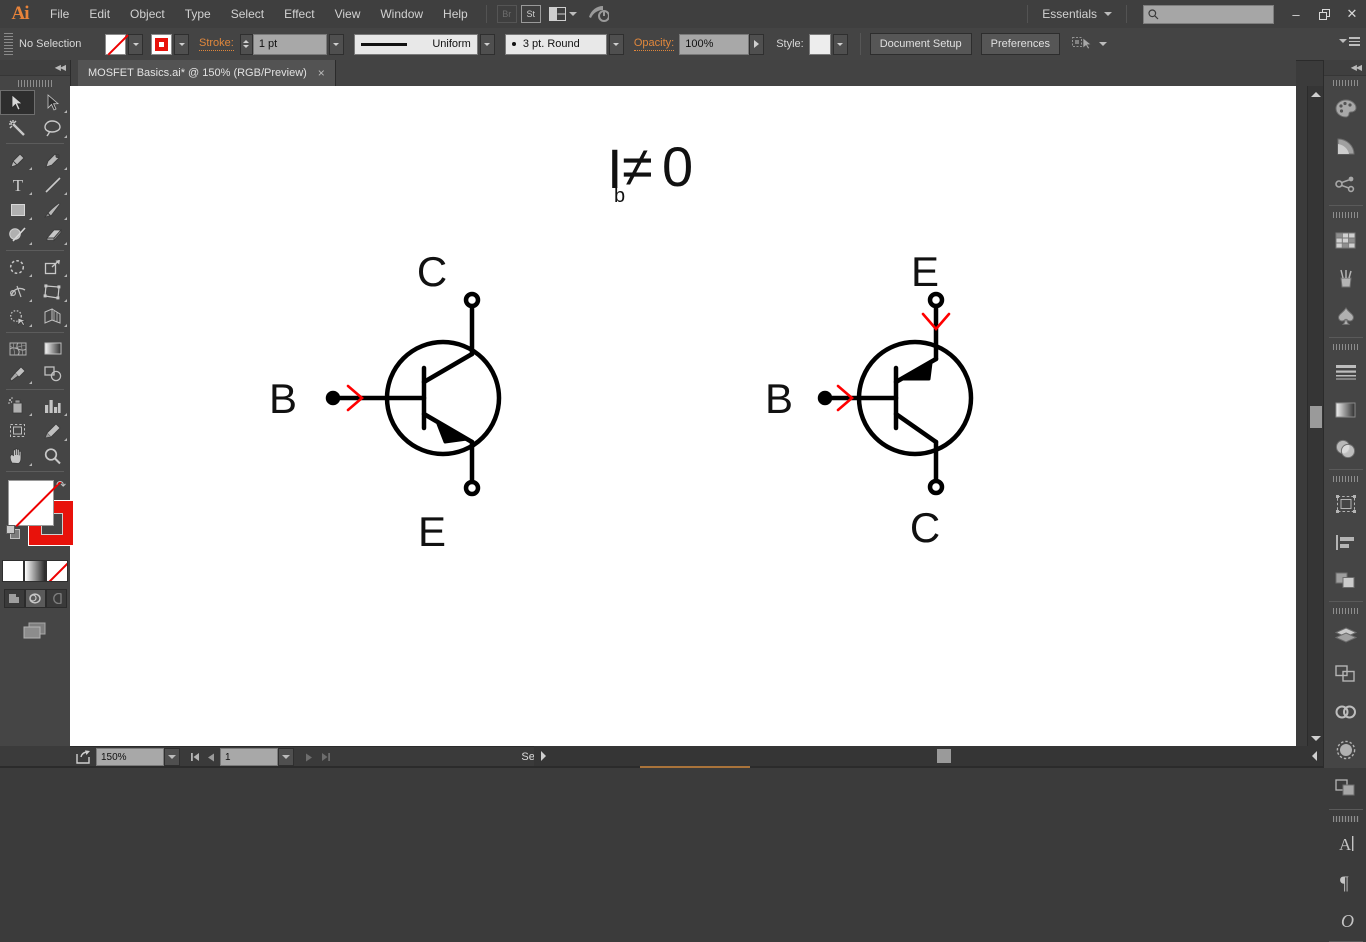 The image size is (1366, 942). Describe the element at coordinates (1345, 316) in the screenshot. I see `symbols-panel-icon` at that location.